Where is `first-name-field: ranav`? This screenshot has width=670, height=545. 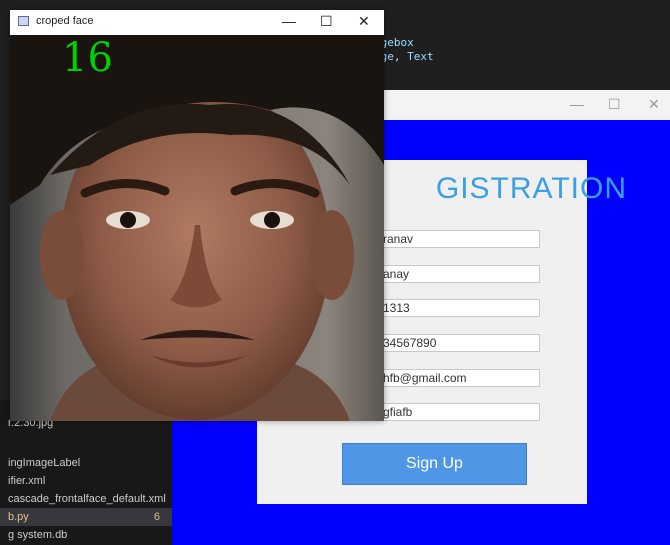
first-name-field: ranav is located at coordinates (461, 239).